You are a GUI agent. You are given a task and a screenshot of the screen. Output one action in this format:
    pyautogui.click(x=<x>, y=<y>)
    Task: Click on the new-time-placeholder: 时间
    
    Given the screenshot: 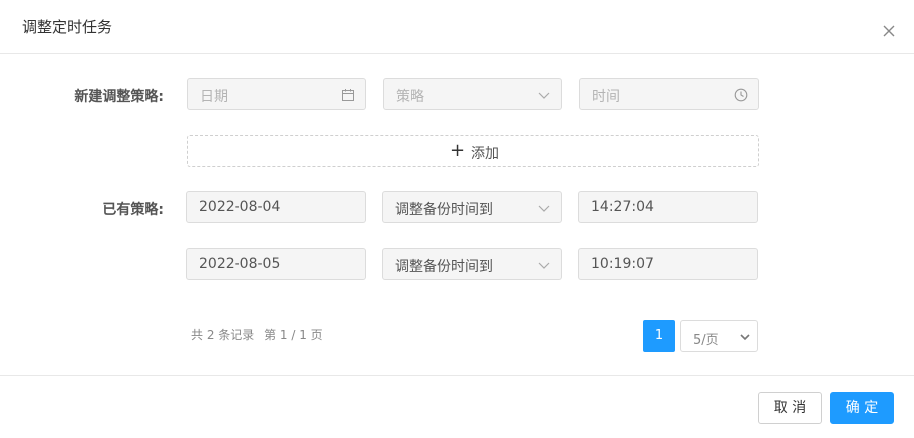 What is the action you would take?
    pyautogui.click(x=606, y=97)
    